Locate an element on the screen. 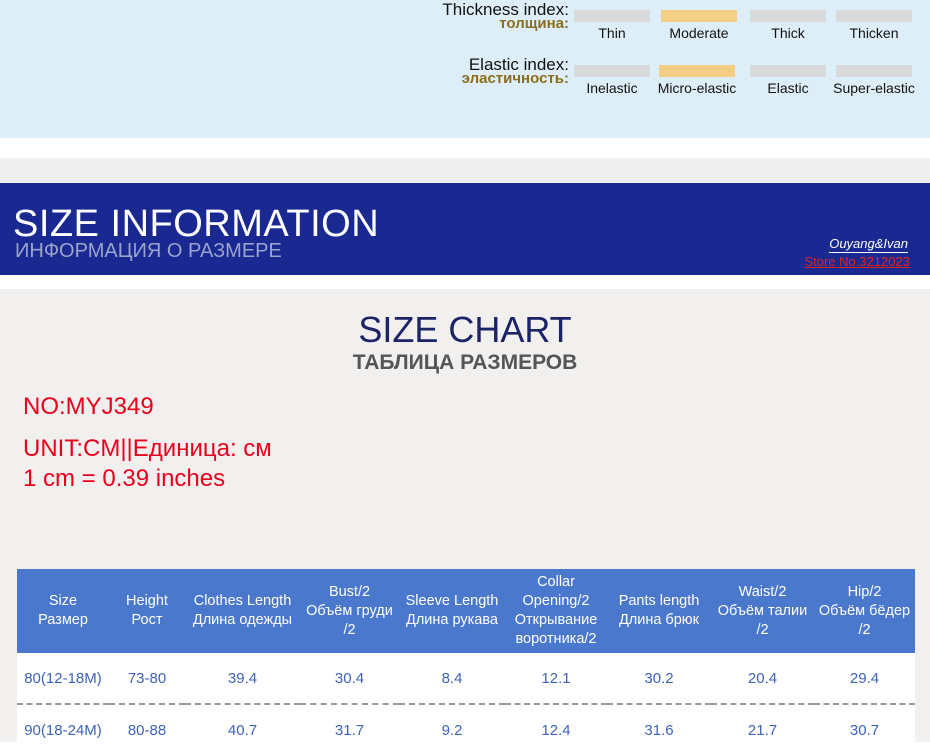 The height and width of the screenshot is (755, 930). table-header-line: Объём бёдер is located at coordinates (864, 610).